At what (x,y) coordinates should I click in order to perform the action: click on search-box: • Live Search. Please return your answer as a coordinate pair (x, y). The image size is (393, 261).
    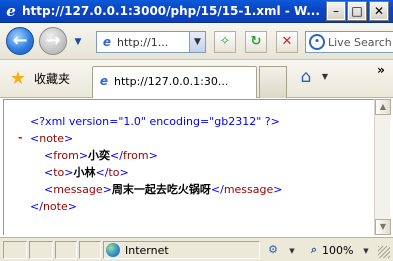
    Looking at the image, I should click on (349, 42).